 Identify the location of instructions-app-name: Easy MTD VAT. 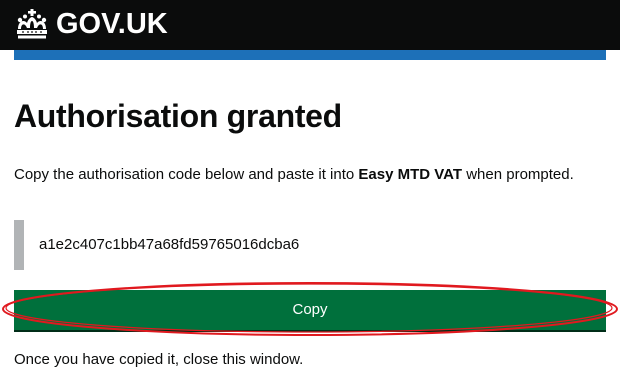
(410, 174).